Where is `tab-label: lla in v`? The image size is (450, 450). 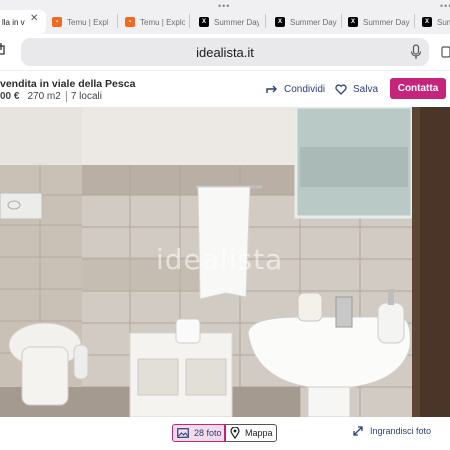 tab-label: lla in v is located at coordinates (13, 22).